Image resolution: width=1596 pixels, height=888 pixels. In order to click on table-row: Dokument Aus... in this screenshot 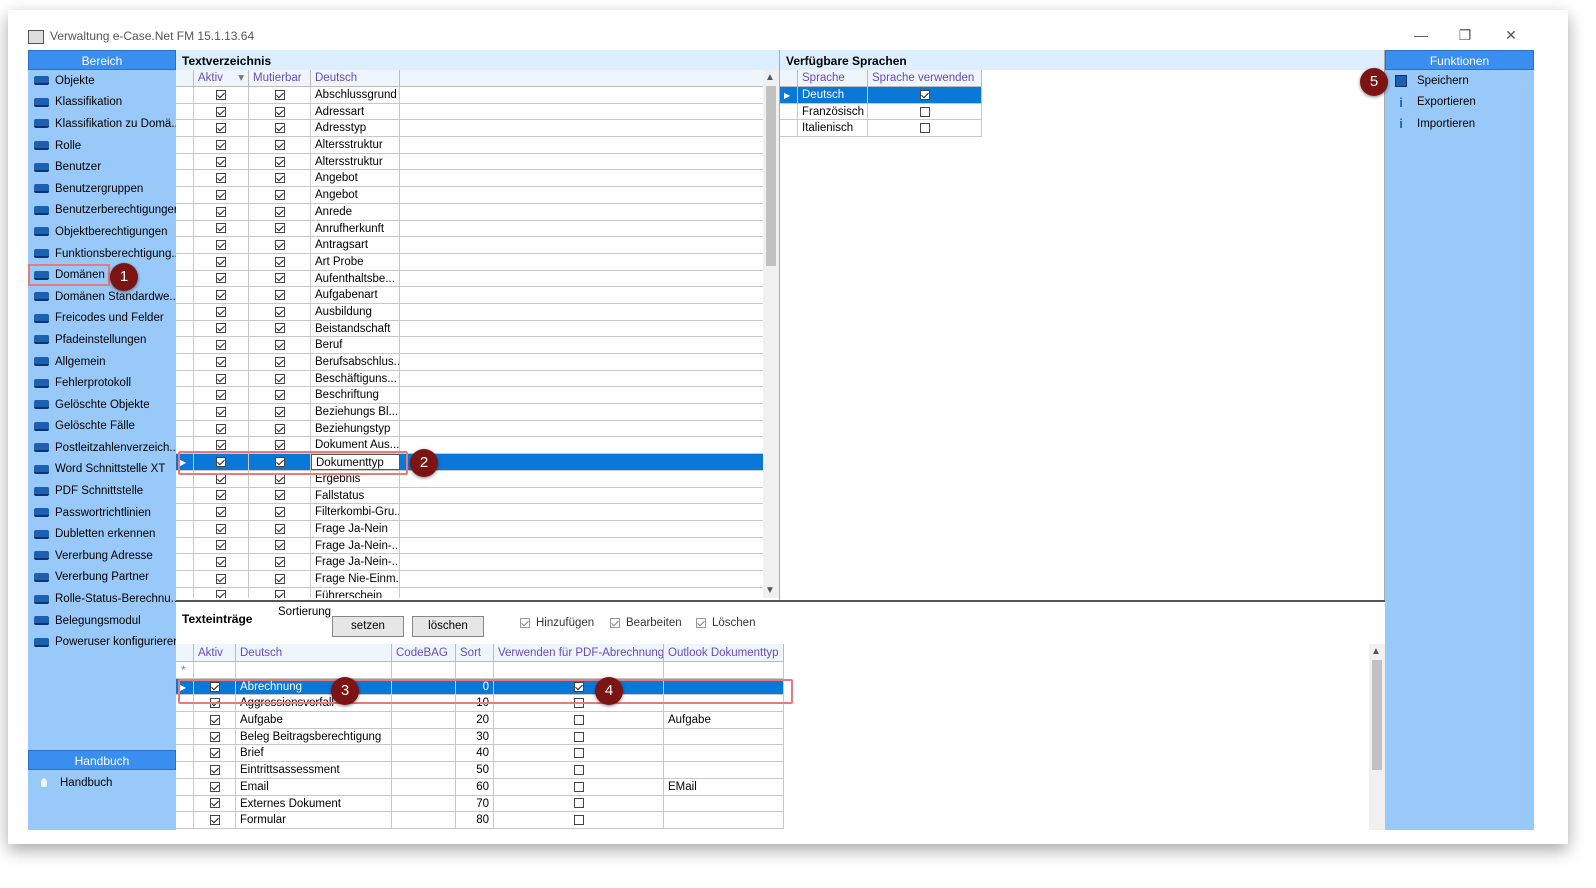, I will do `click(477, 446)`.